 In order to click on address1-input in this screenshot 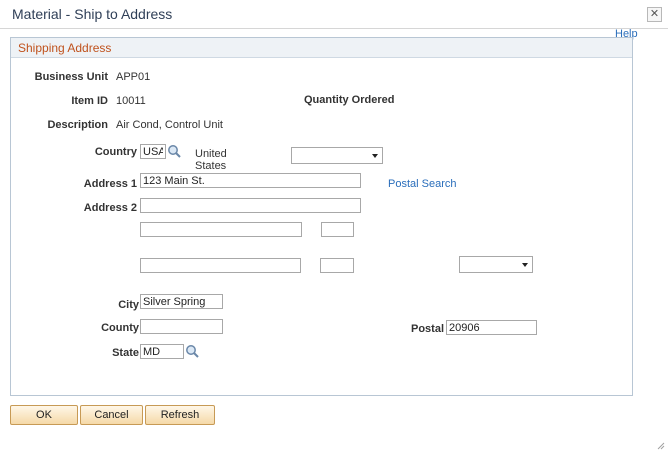, I will do `click(250, 180)`.